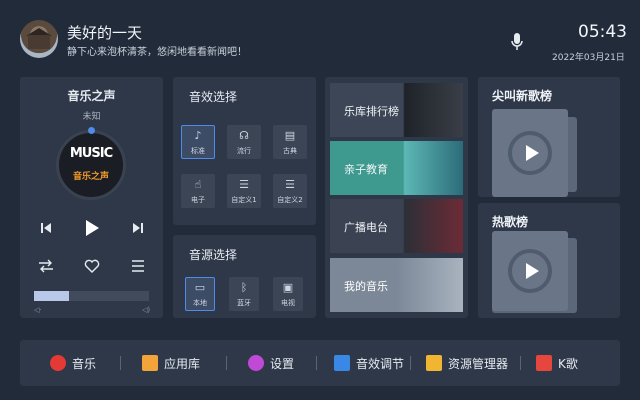  I want to click on clock-date: 2022年03月21日, so click(588, 58).